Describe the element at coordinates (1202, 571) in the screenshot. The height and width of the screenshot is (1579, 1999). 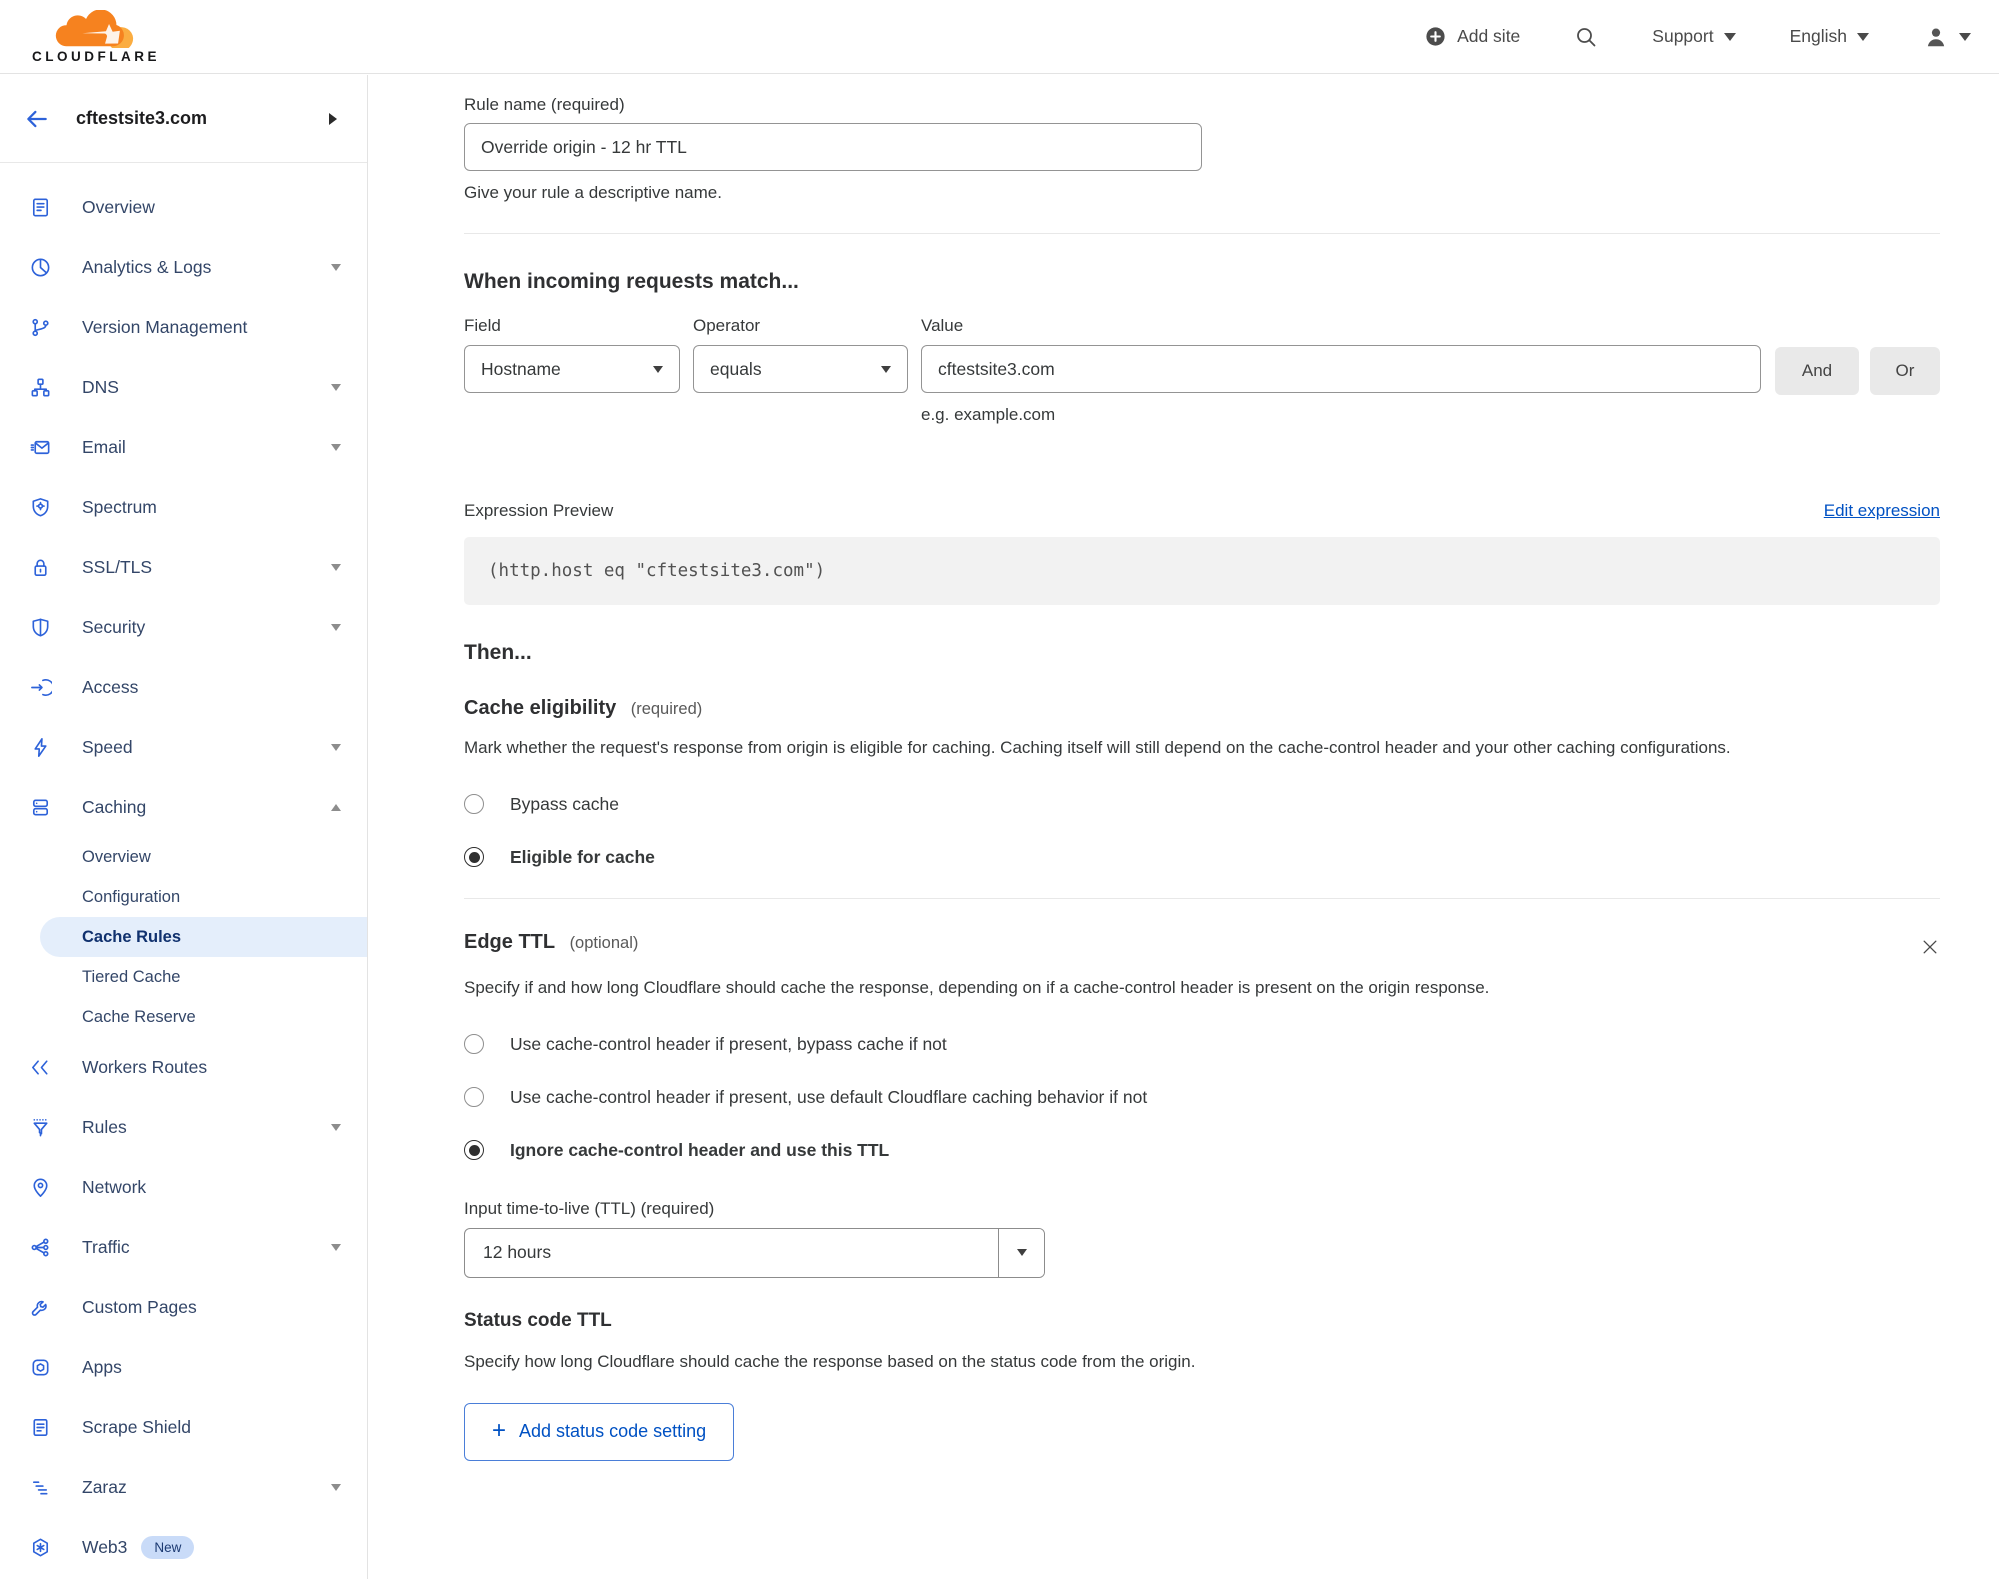
I see `expression-code-block: (http.host eq "cftestsite3.com")` at that location.